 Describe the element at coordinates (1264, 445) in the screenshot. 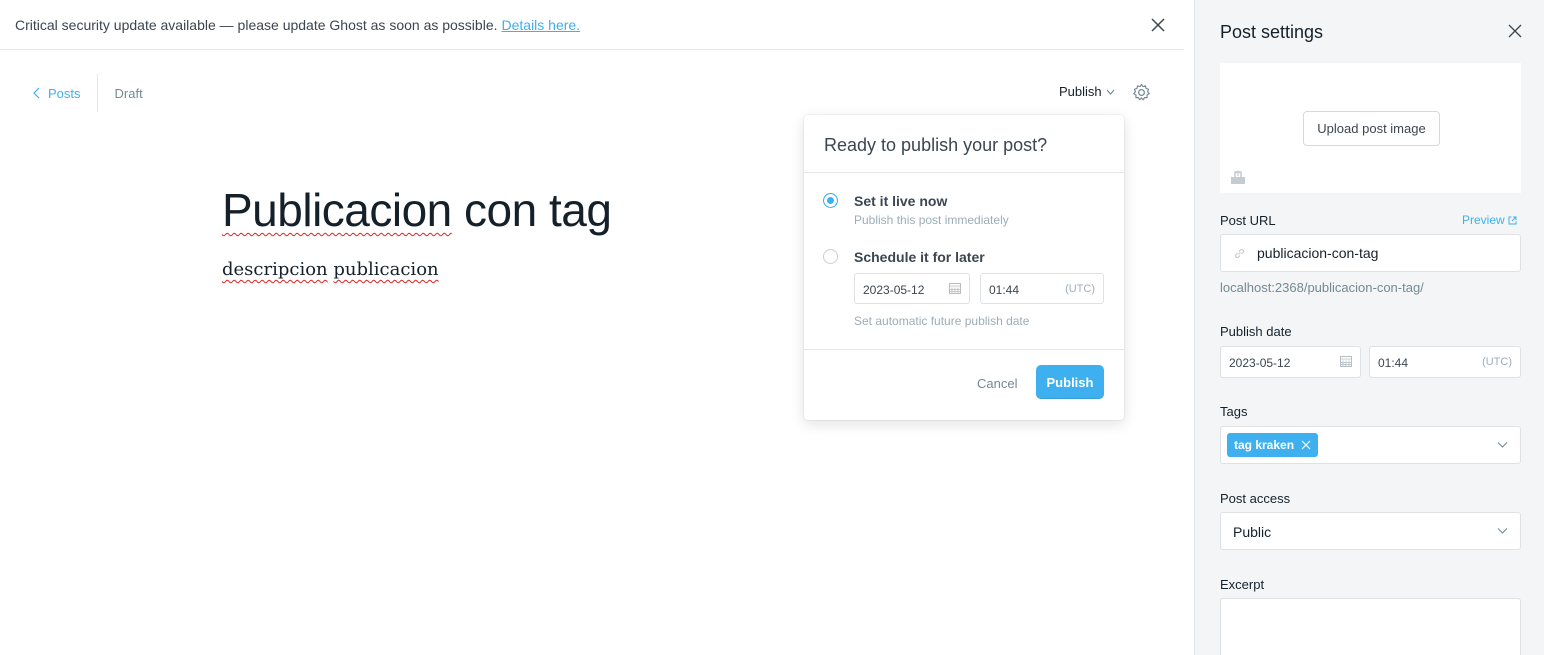

I see `tag-chip-label: tag kraken` at that location.